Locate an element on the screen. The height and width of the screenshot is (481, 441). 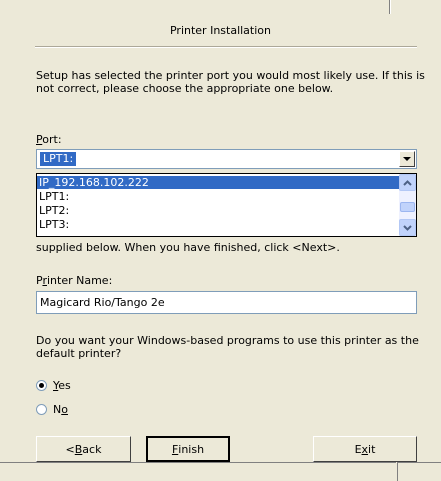
finish-button: Finish is located at coordinates (188, 449).